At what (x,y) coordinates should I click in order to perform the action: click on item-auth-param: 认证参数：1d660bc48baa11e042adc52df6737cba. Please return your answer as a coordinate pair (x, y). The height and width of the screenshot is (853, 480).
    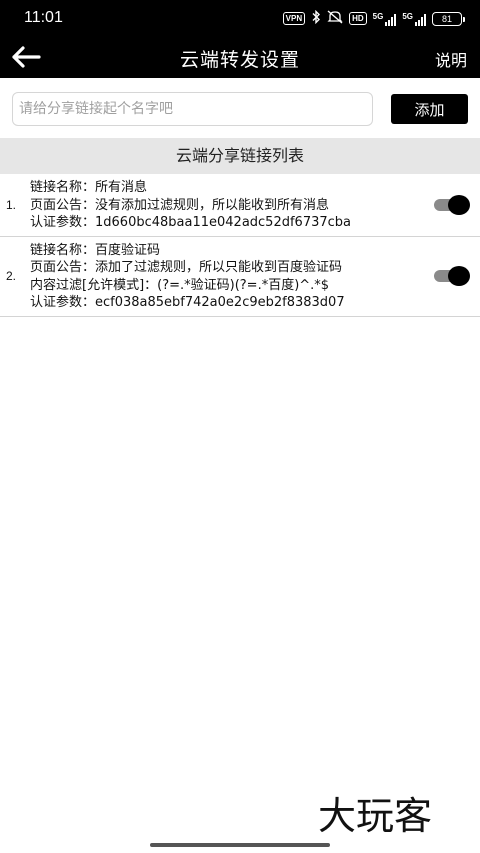
    Looking at the image, I should click on (191, 222).